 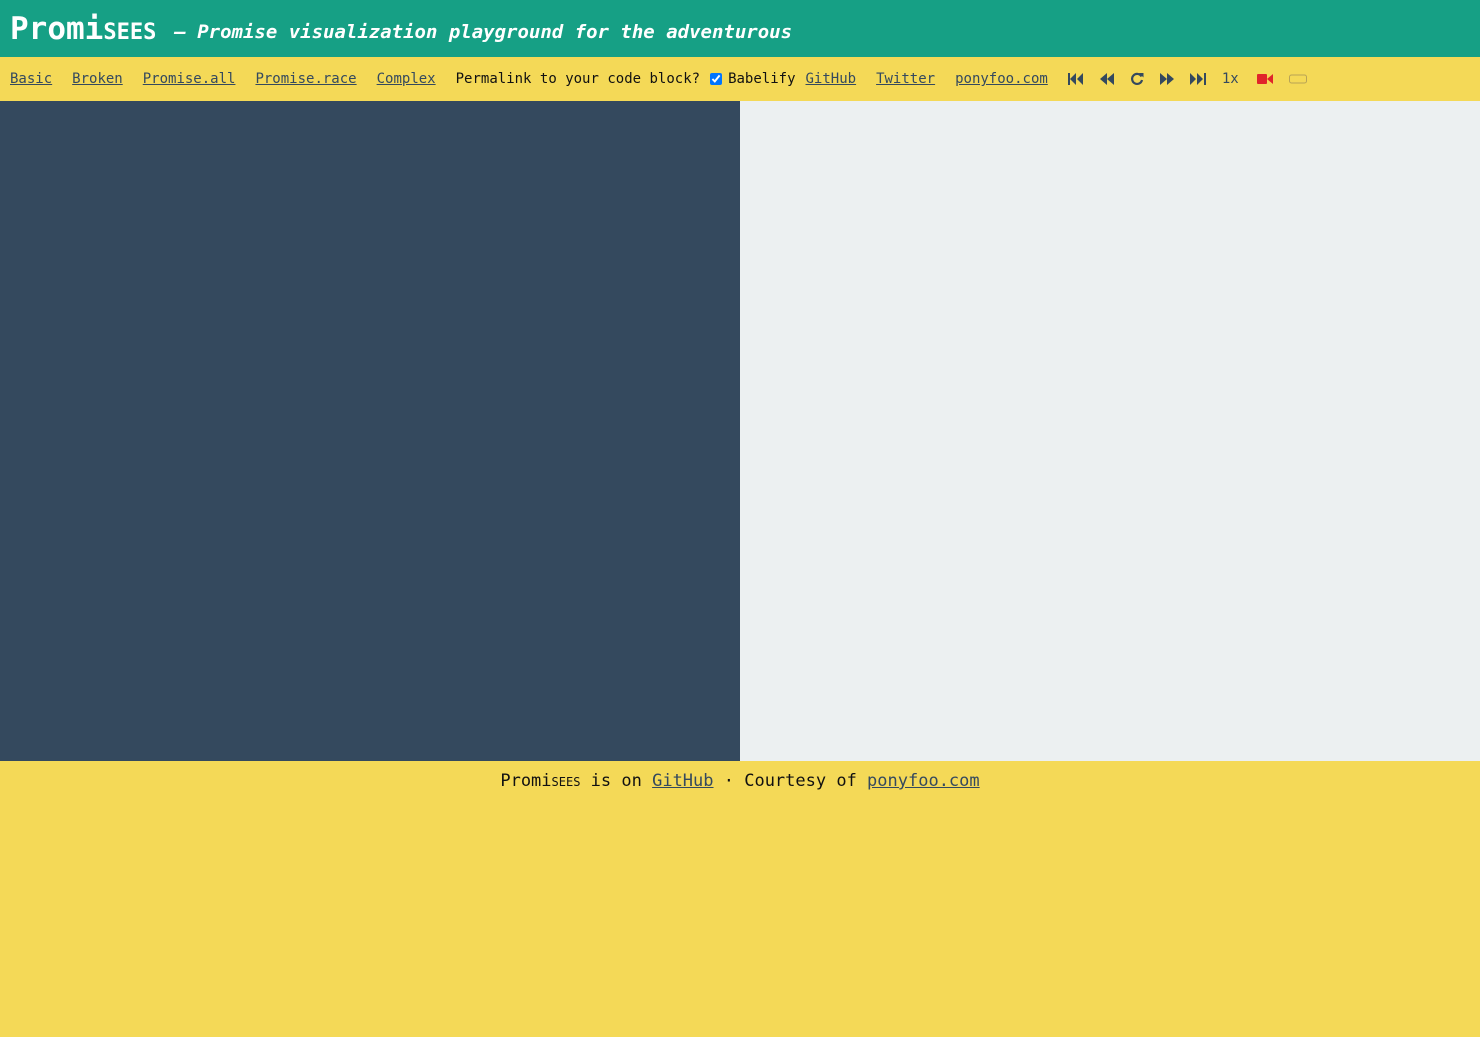 What do you see at coordinates (1297, 79) in the screenshot?
I see `toggle-icon` at bounding box center [1297, 79].